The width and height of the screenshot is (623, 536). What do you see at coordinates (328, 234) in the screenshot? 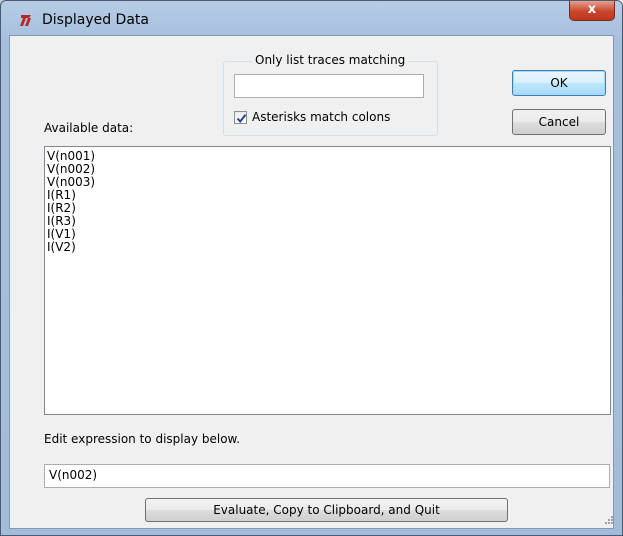
I see `list-item: I(V1)` at bounding box center [328, 234].